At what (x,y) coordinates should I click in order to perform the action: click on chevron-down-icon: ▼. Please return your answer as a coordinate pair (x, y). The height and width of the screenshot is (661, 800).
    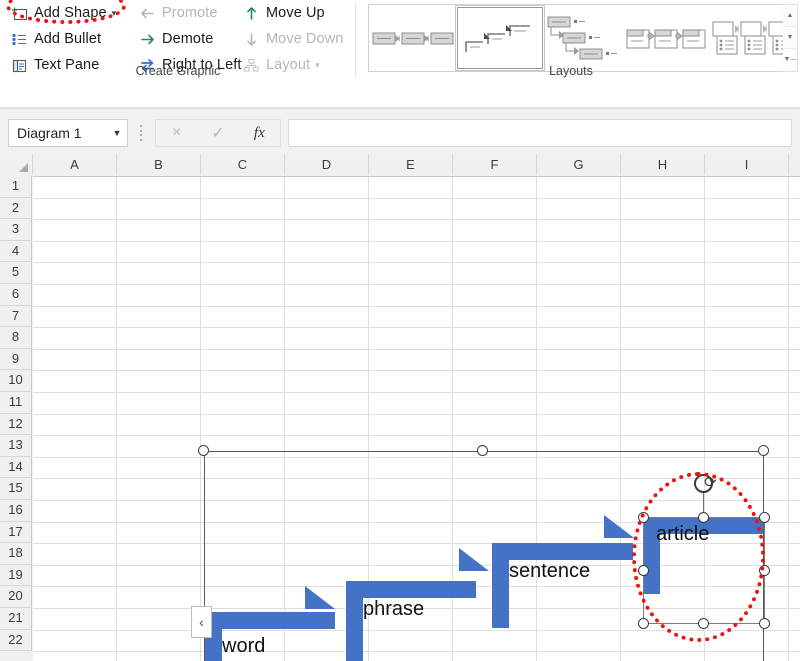
    Looking at the image, I should click on (117, 133).